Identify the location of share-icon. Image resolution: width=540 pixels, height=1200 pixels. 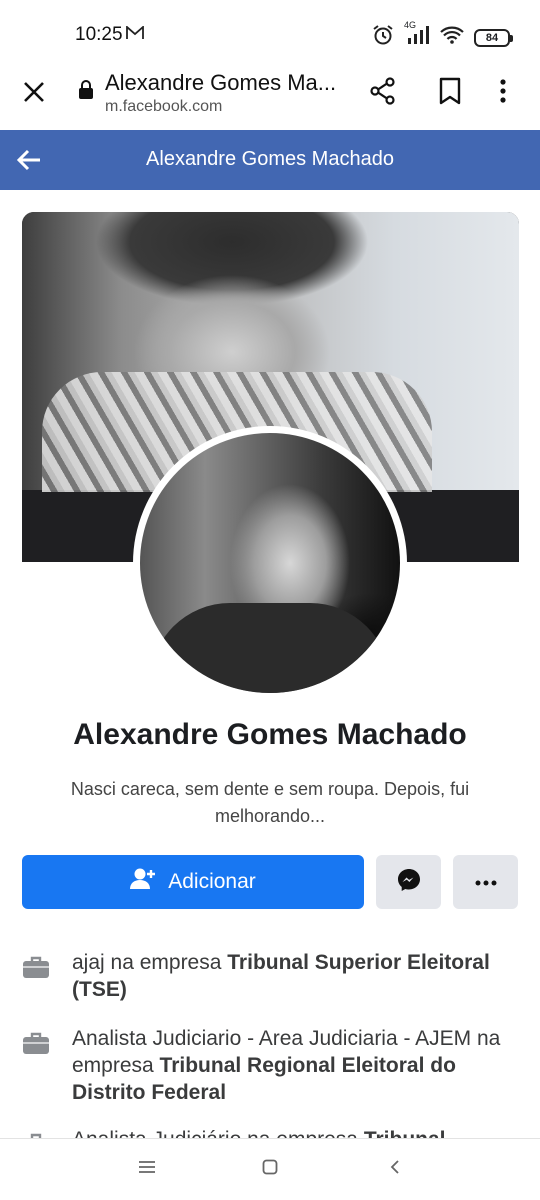
(383, 93).